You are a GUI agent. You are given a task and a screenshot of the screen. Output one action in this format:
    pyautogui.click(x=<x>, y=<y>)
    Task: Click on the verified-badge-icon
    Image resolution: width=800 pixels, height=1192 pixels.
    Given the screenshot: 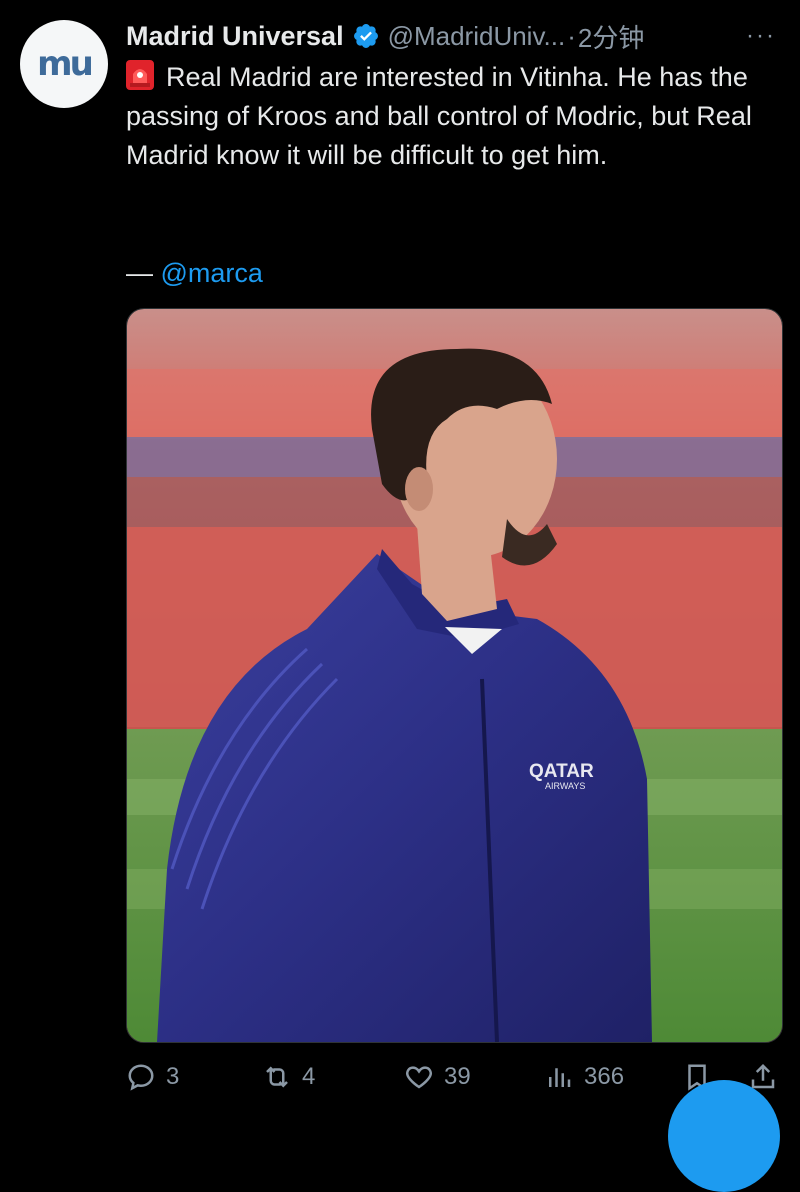 What is the action you would take?
    pyautogui.click(x=365, y=36)
    